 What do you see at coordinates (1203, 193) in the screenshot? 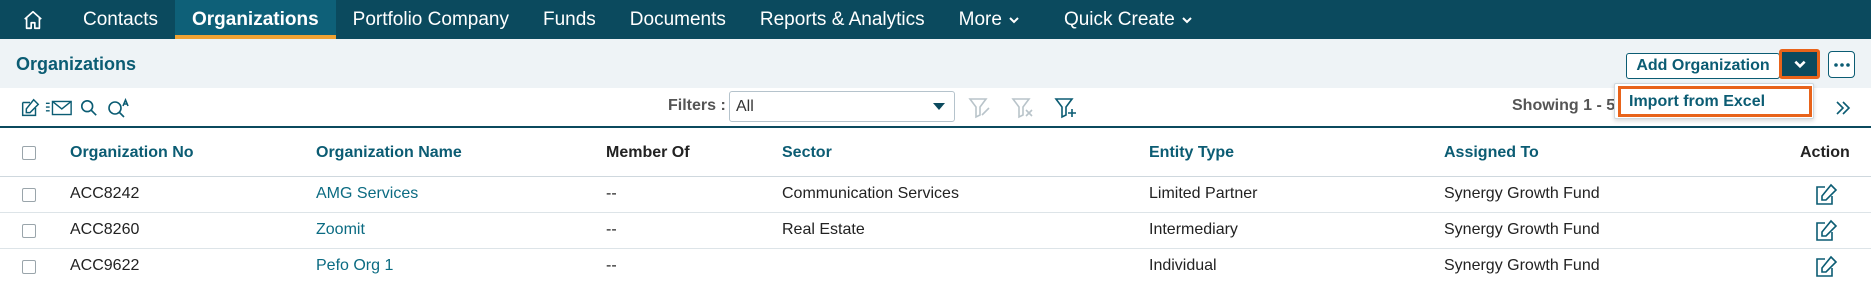
I see `cell-entity-type: Limited Partner` at bounding box center [1203, 193].